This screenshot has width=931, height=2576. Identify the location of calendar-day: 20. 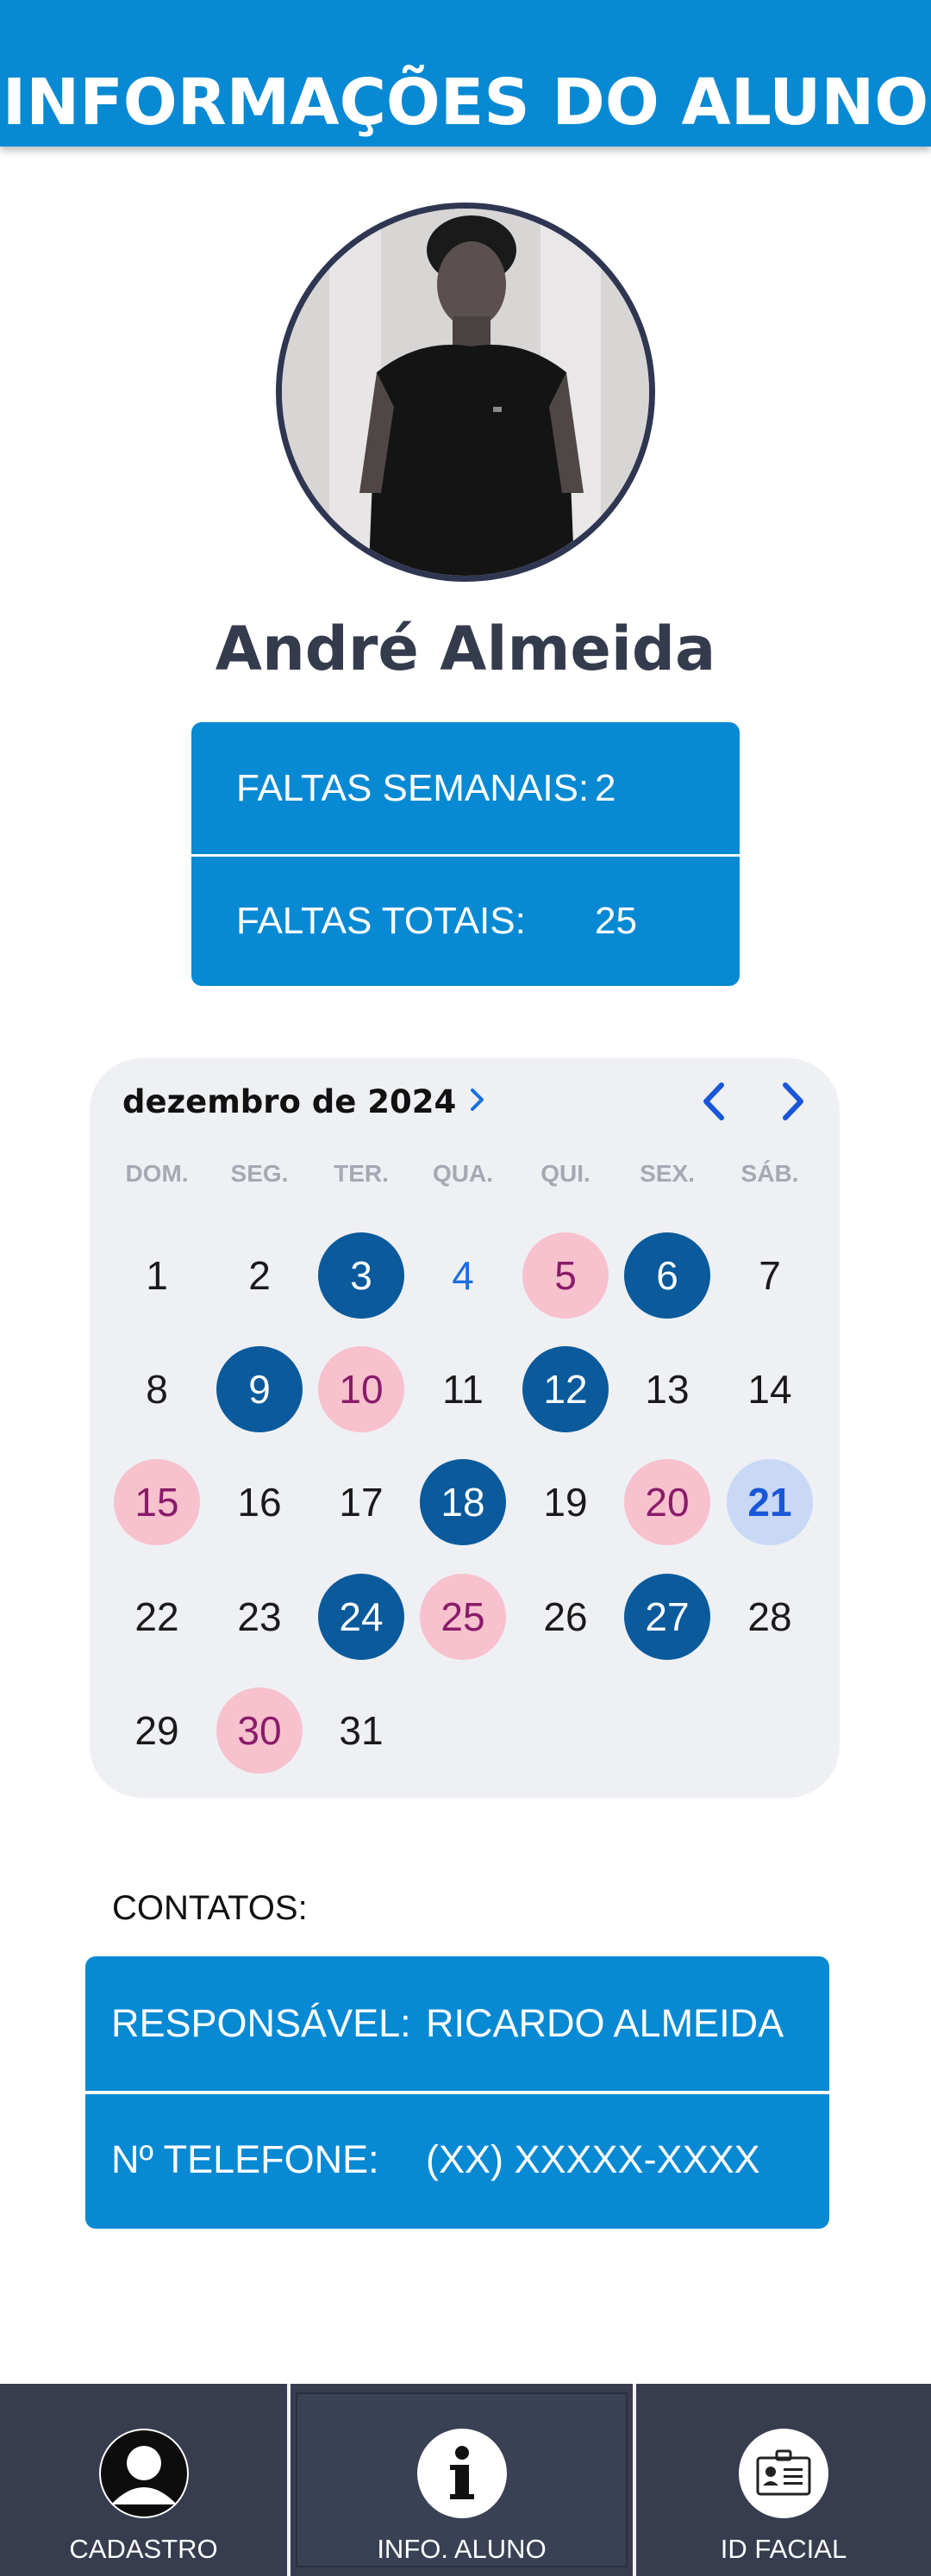
(667, 1502).